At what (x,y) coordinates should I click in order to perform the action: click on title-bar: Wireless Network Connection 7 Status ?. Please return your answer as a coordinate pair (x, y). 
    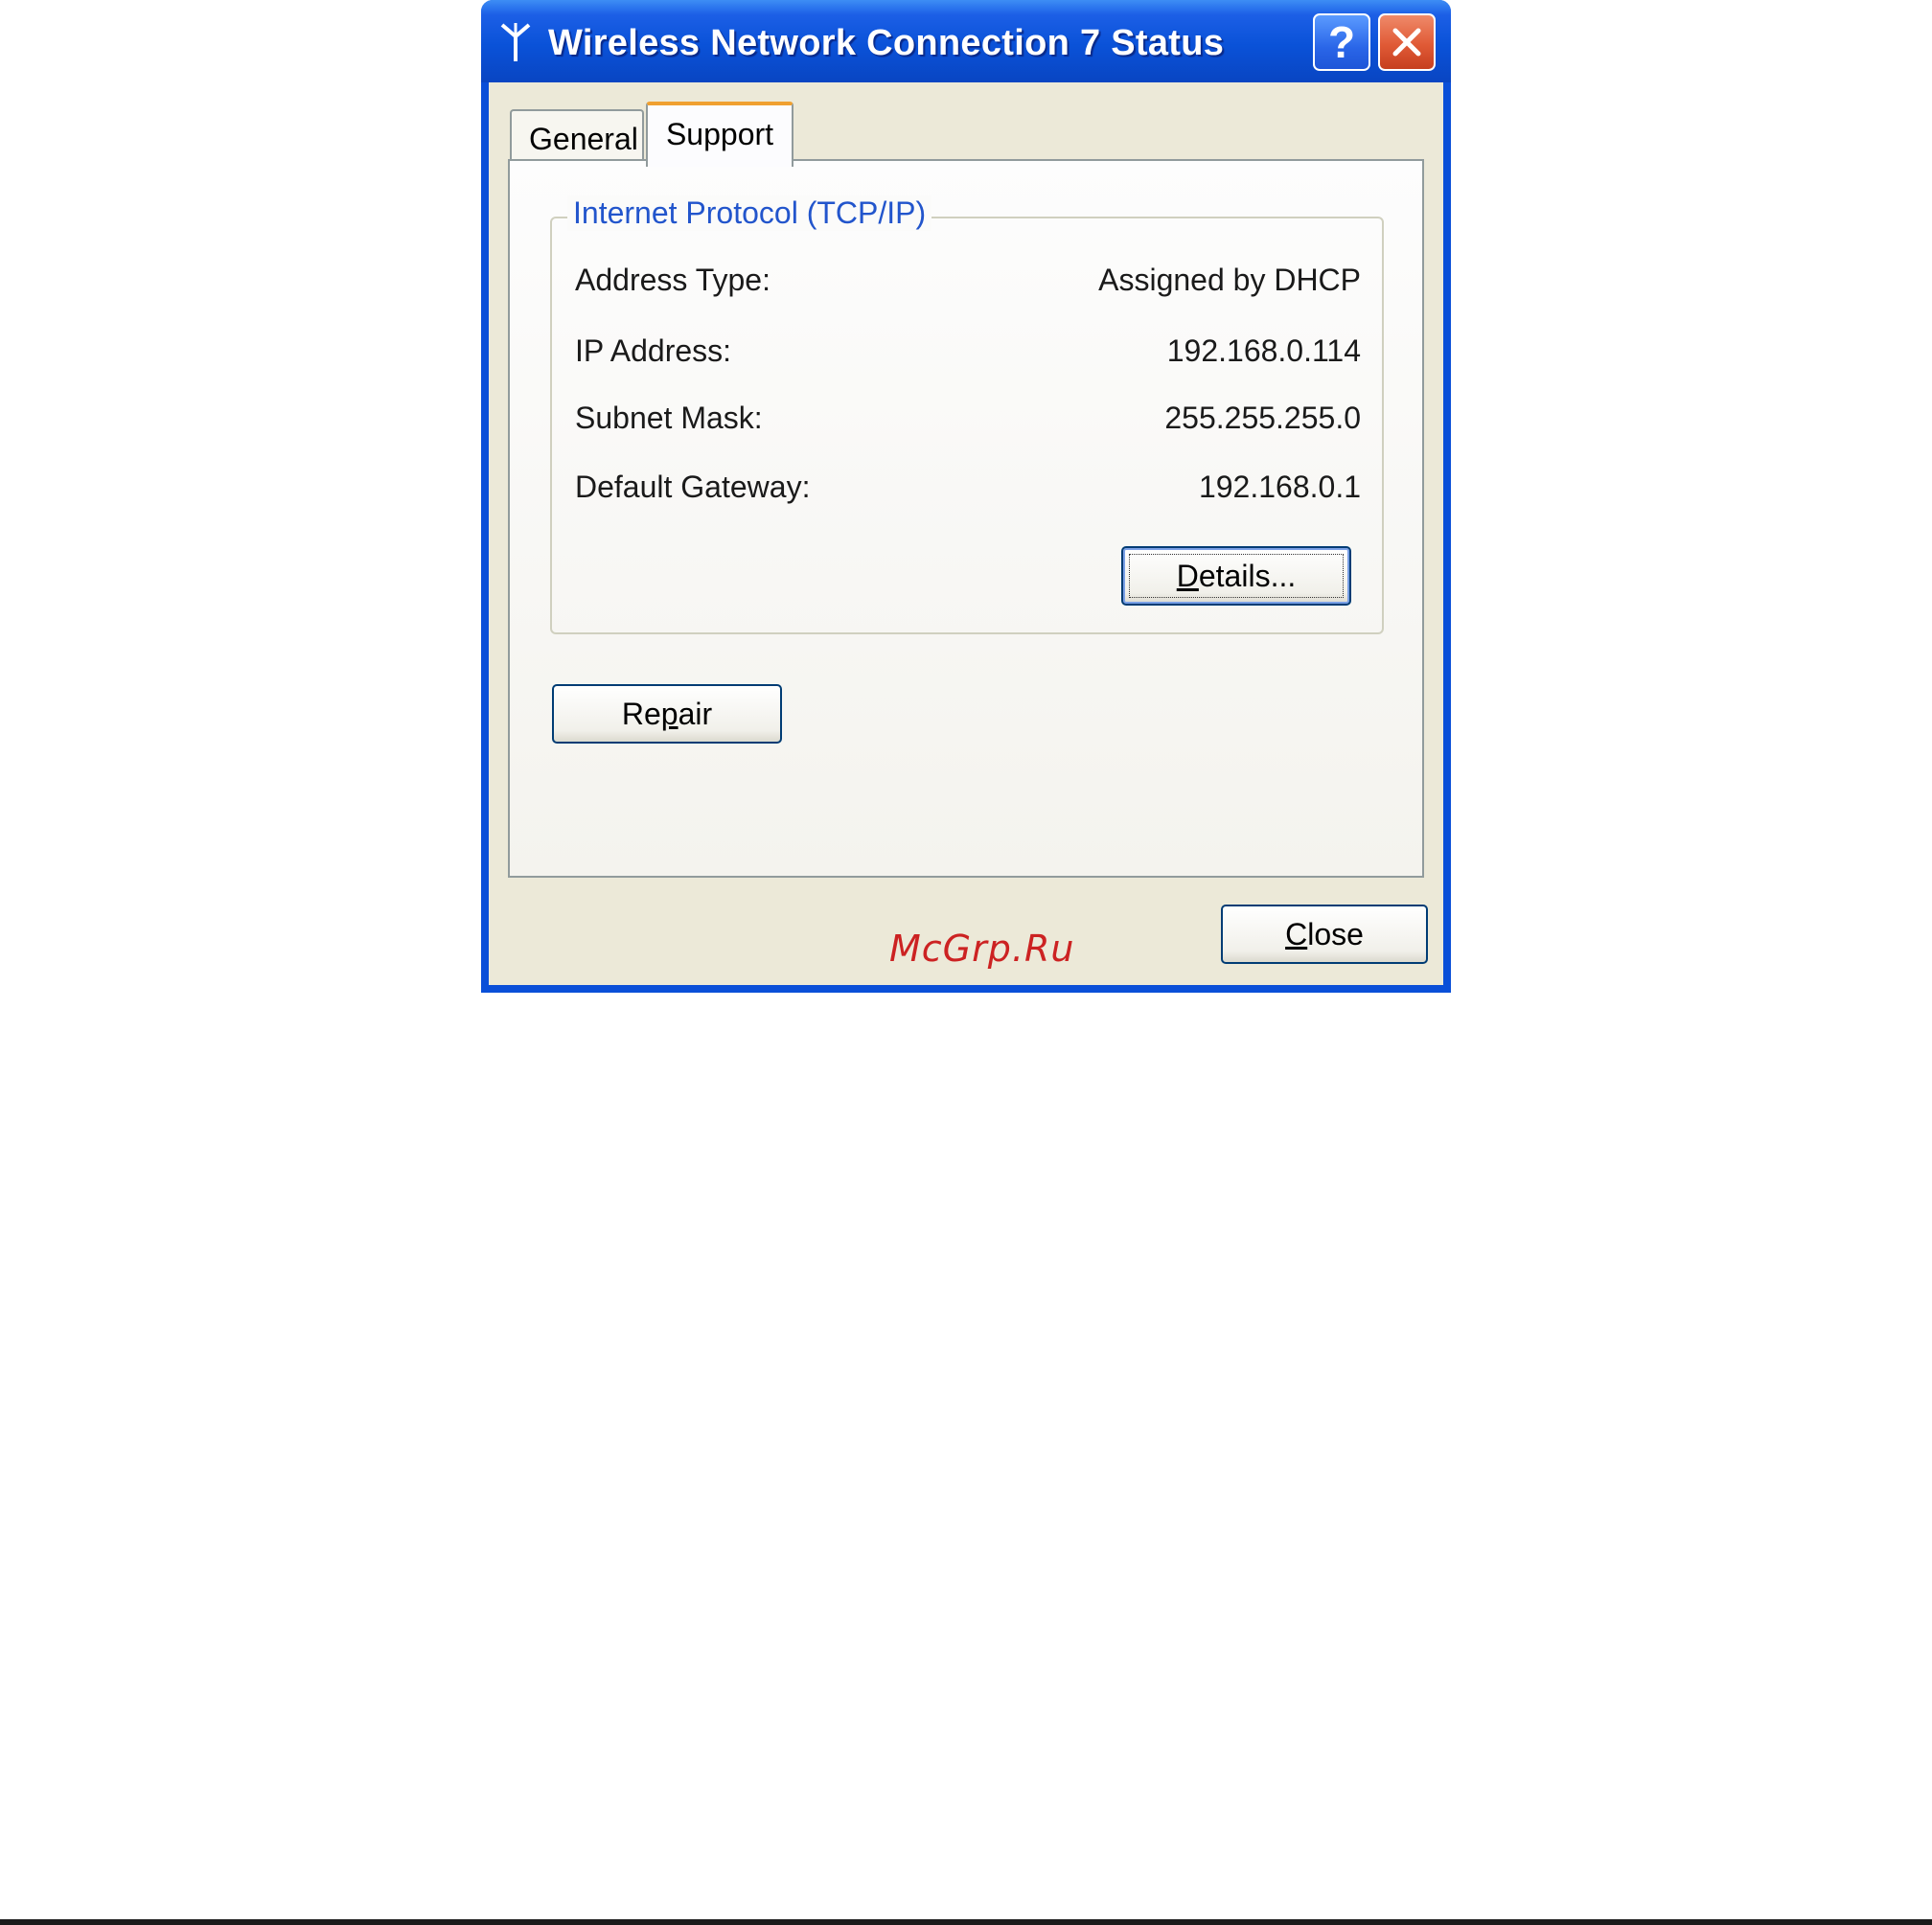
    Looking at the image, I should click on (966, 41).